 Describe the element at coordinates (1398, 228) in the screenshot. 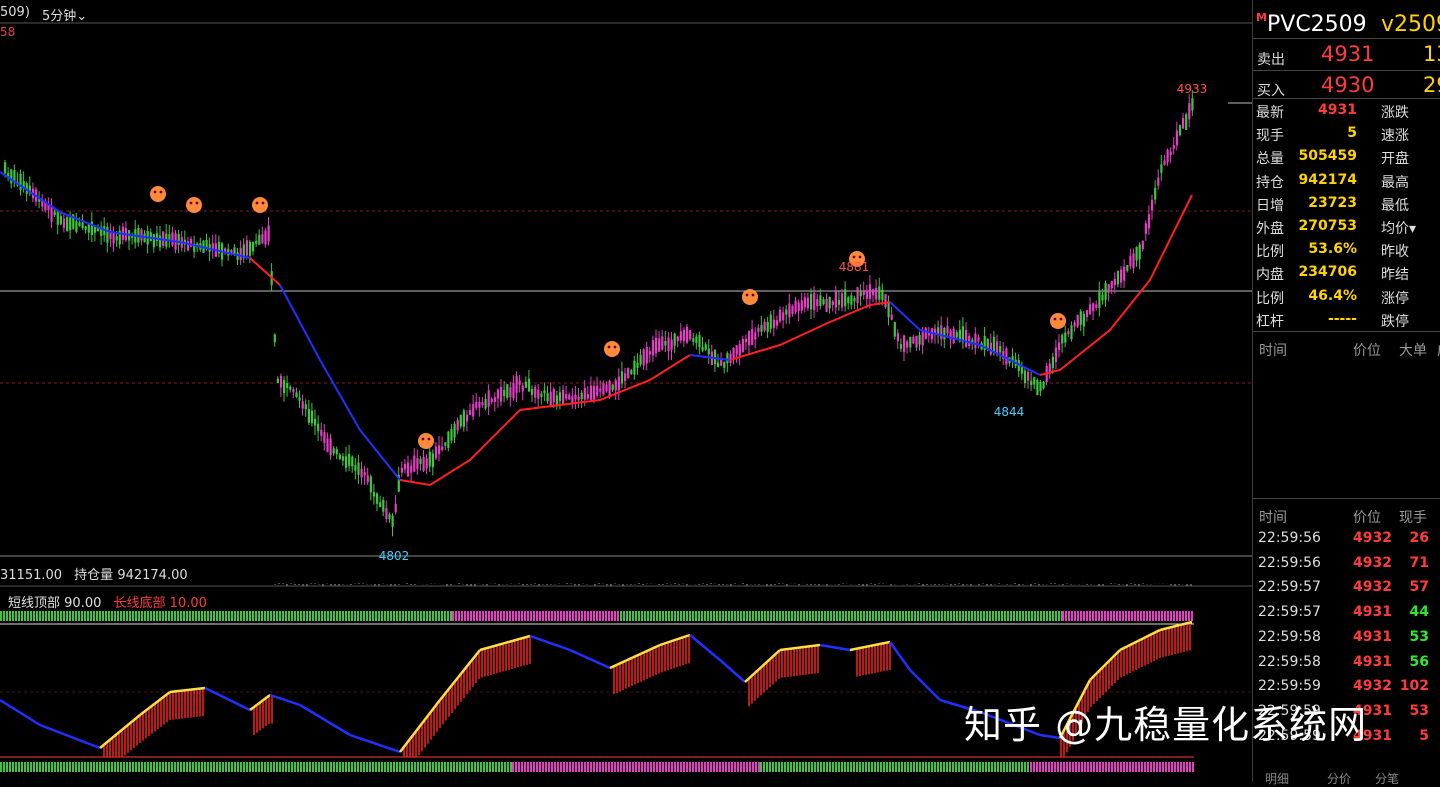

I see `stat-label-2: 均价▾` at that location.